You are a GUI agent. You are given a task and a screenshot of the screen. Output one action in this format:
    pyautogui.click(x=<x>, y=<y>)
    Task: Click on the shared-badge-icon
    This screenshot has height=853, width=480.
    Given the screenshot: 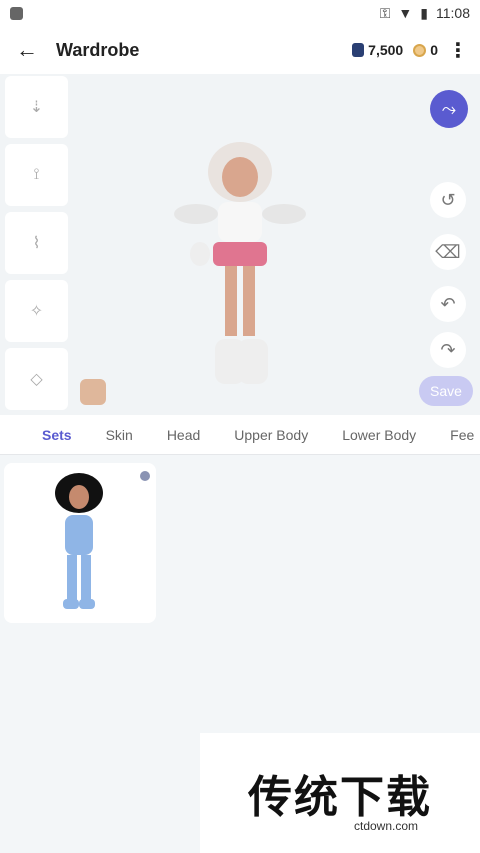 What is the action you would take?
    pyautogui.click(x=145, y=476)
    